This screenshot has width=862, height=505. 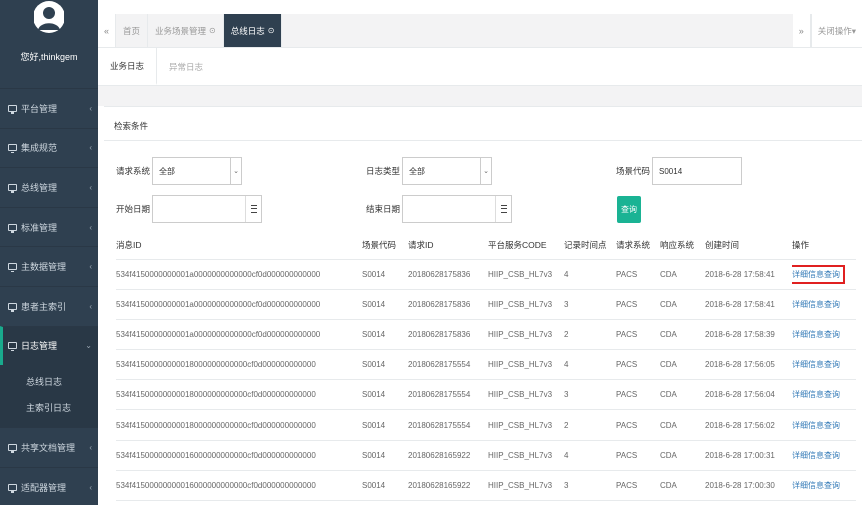 I want to click on username: 您好,thinkgem, so click(x=48, y=56).